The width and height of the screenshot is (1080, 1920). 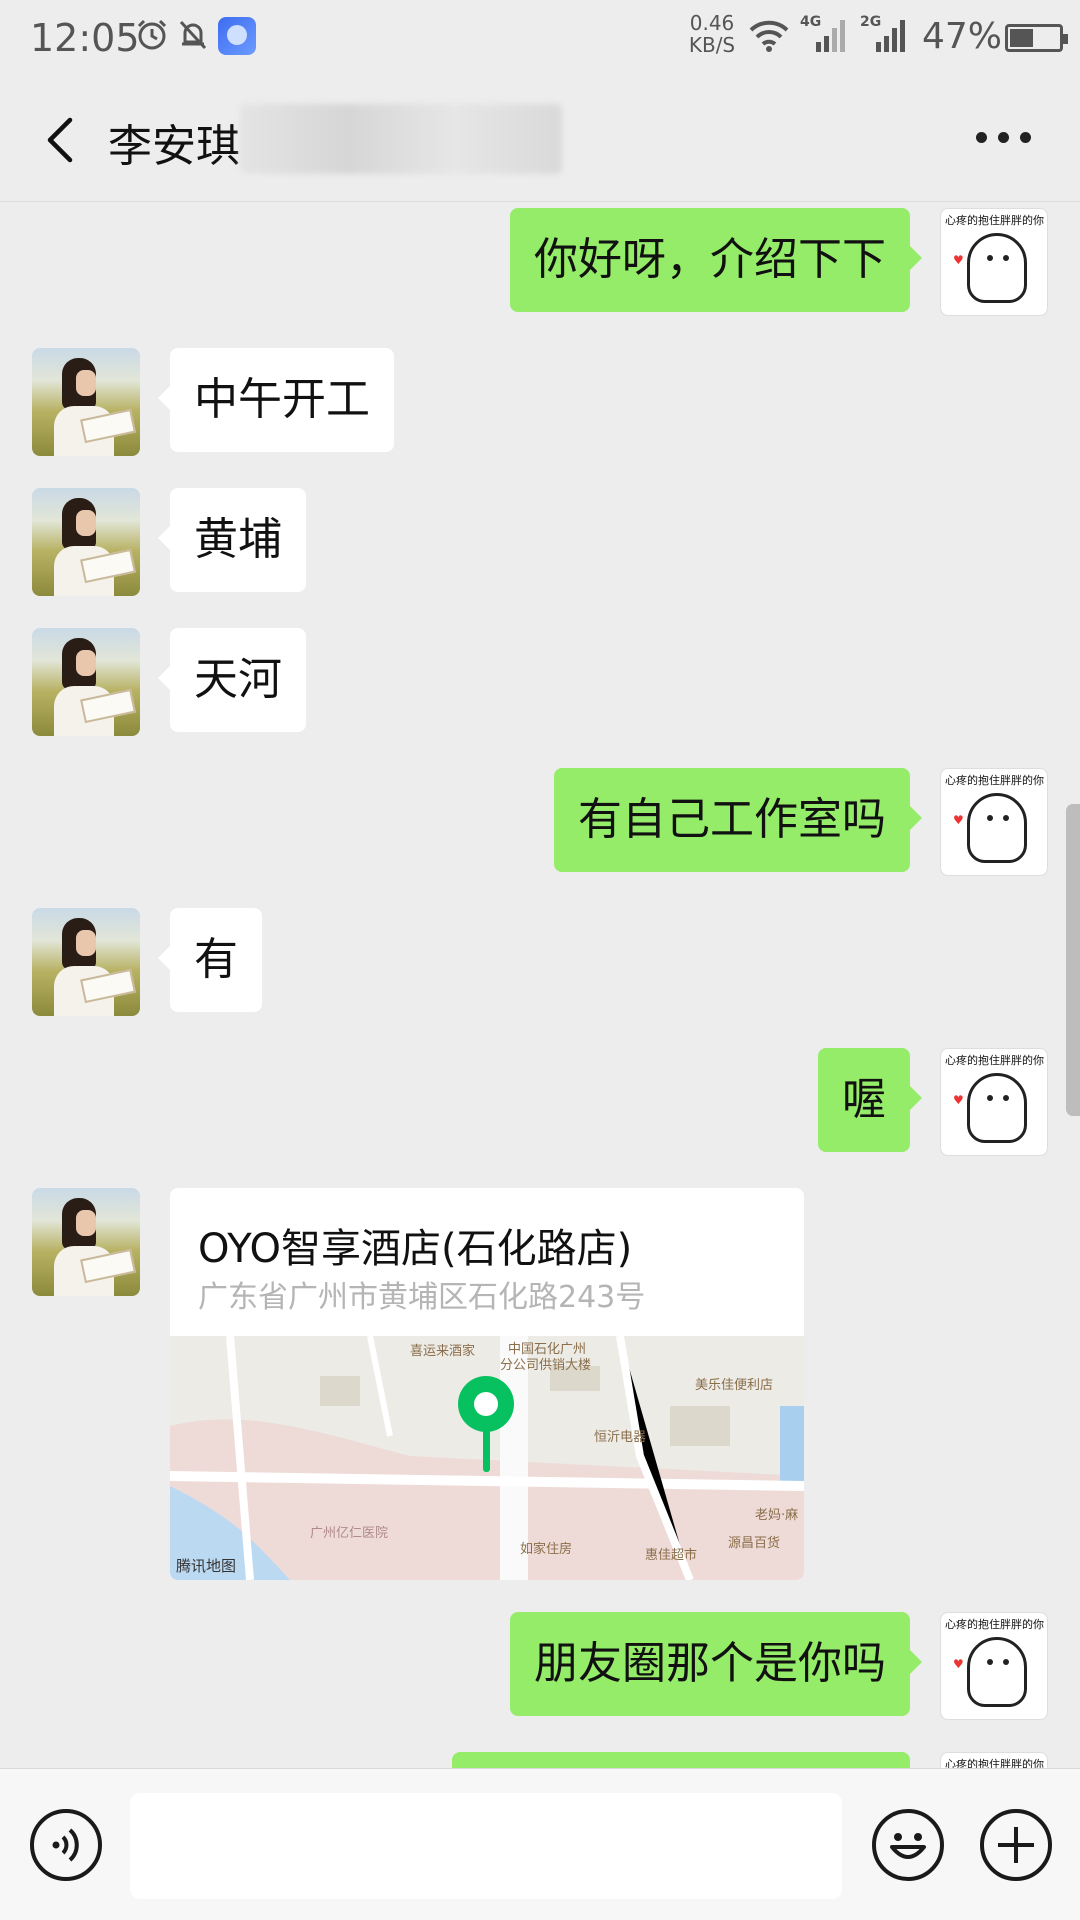 What do you see at coordinates (401, 139) in the screenshot?
I see `redacted-phone` at bounding box center [401, 139].